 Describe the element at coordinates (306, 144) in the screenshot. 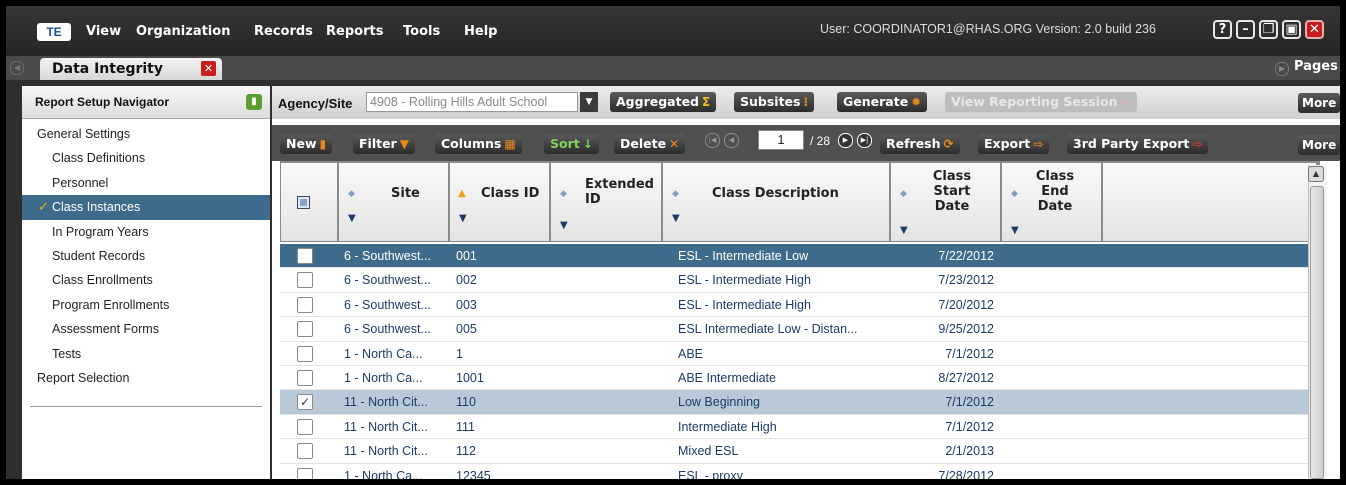

I see `new-button: New ▮` at that location.